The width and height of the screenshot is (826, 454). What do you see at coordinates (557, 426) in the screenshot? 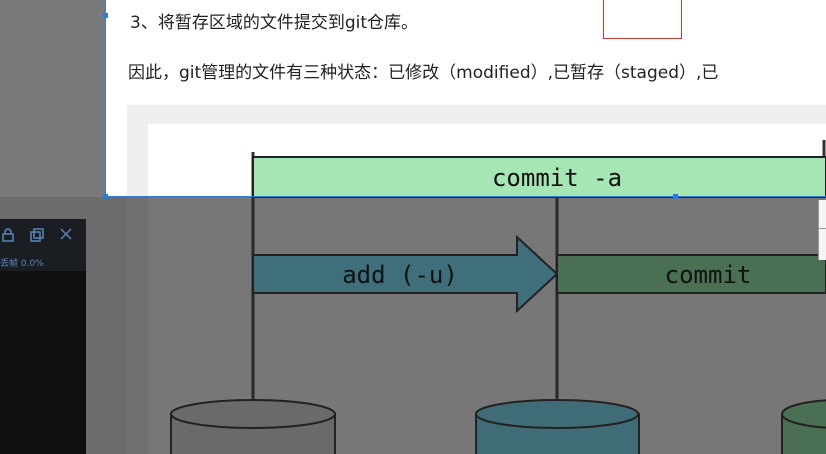
I see `staging-area-cylinder` at bounding box center [557, 426].